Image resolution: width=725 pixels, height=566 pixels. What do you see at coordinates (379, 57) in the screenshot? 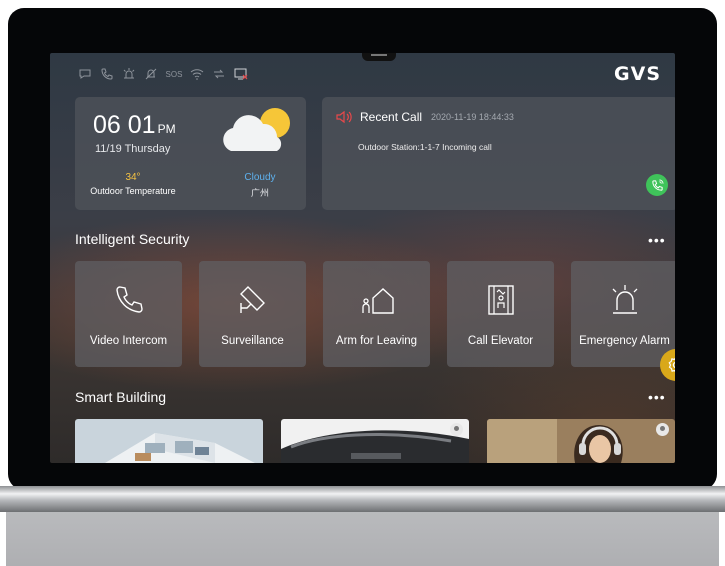
I see `camera-notch` at bounding box center [379, 57].